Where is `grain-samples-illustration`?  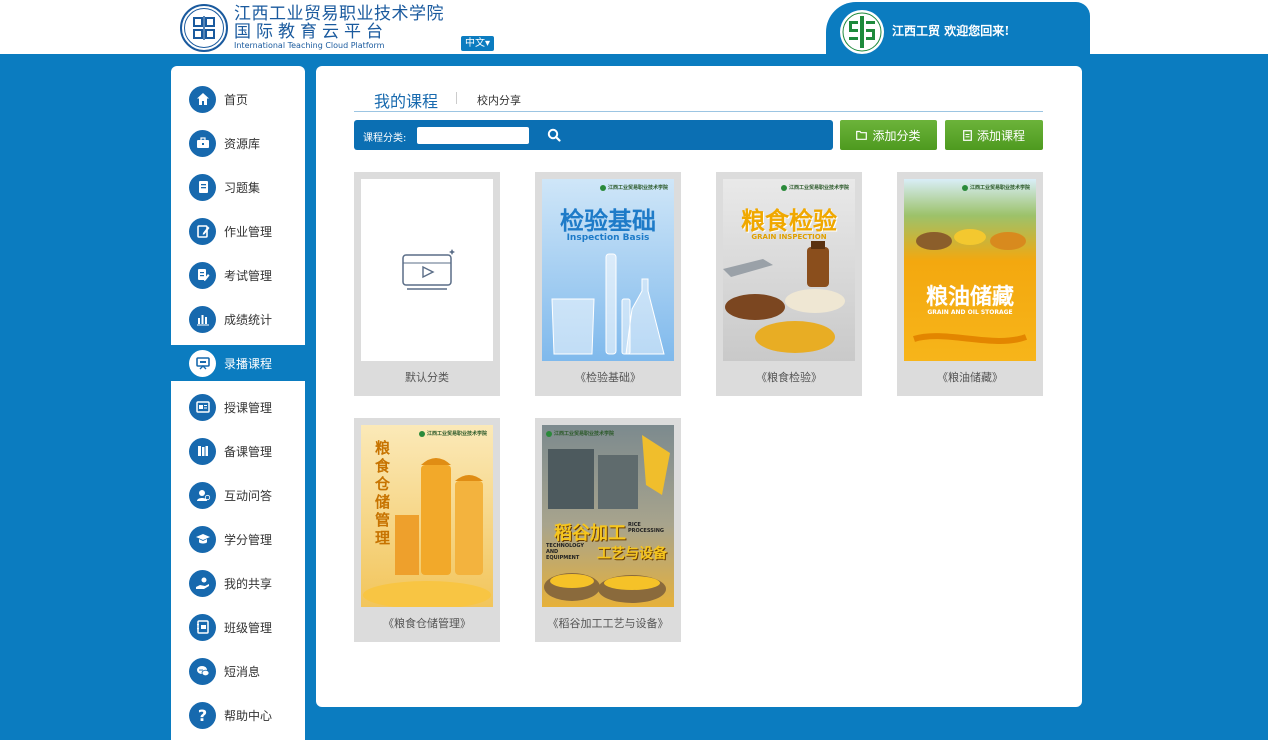 grain-samples-illustration is located at coordinates (784, 297).